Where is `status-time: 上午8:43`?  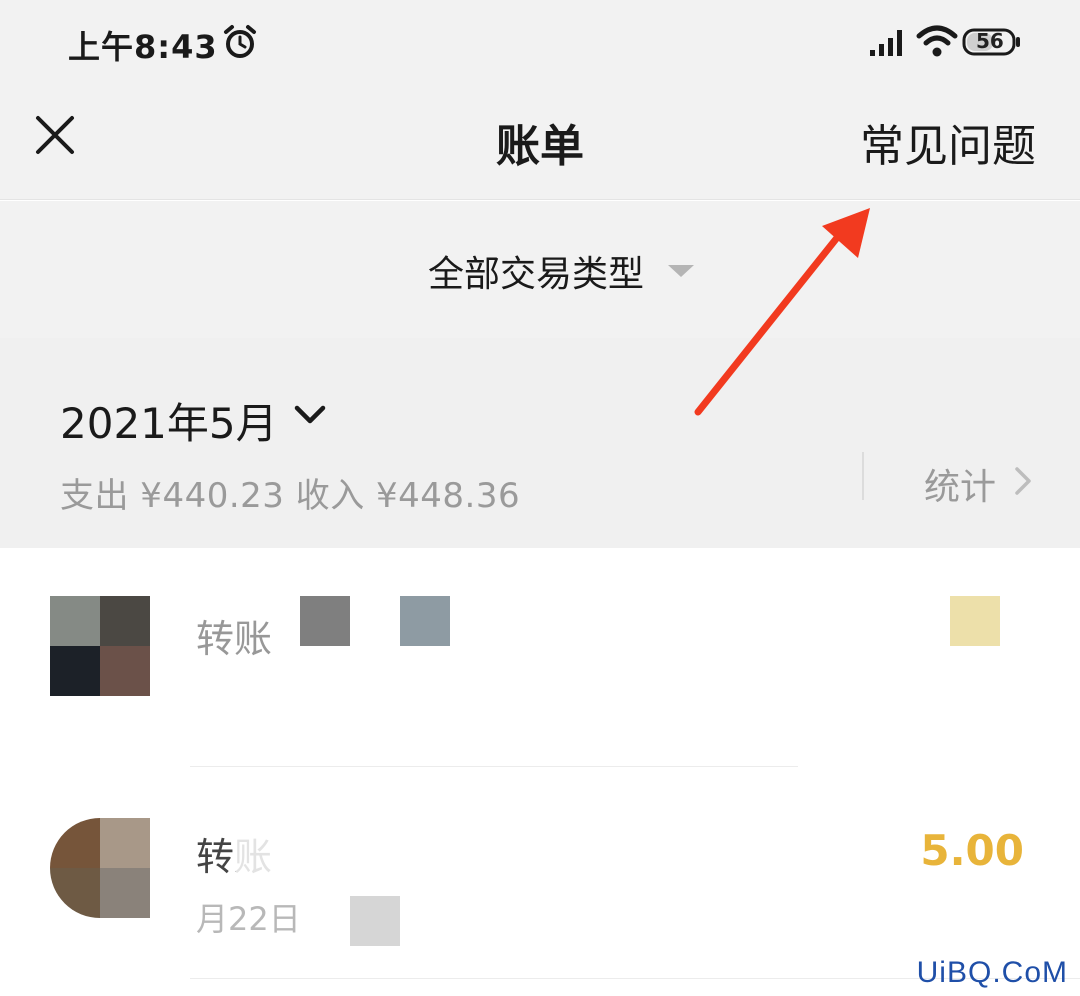
status-time: 上午8:43 is located at coordinates (143, 47).